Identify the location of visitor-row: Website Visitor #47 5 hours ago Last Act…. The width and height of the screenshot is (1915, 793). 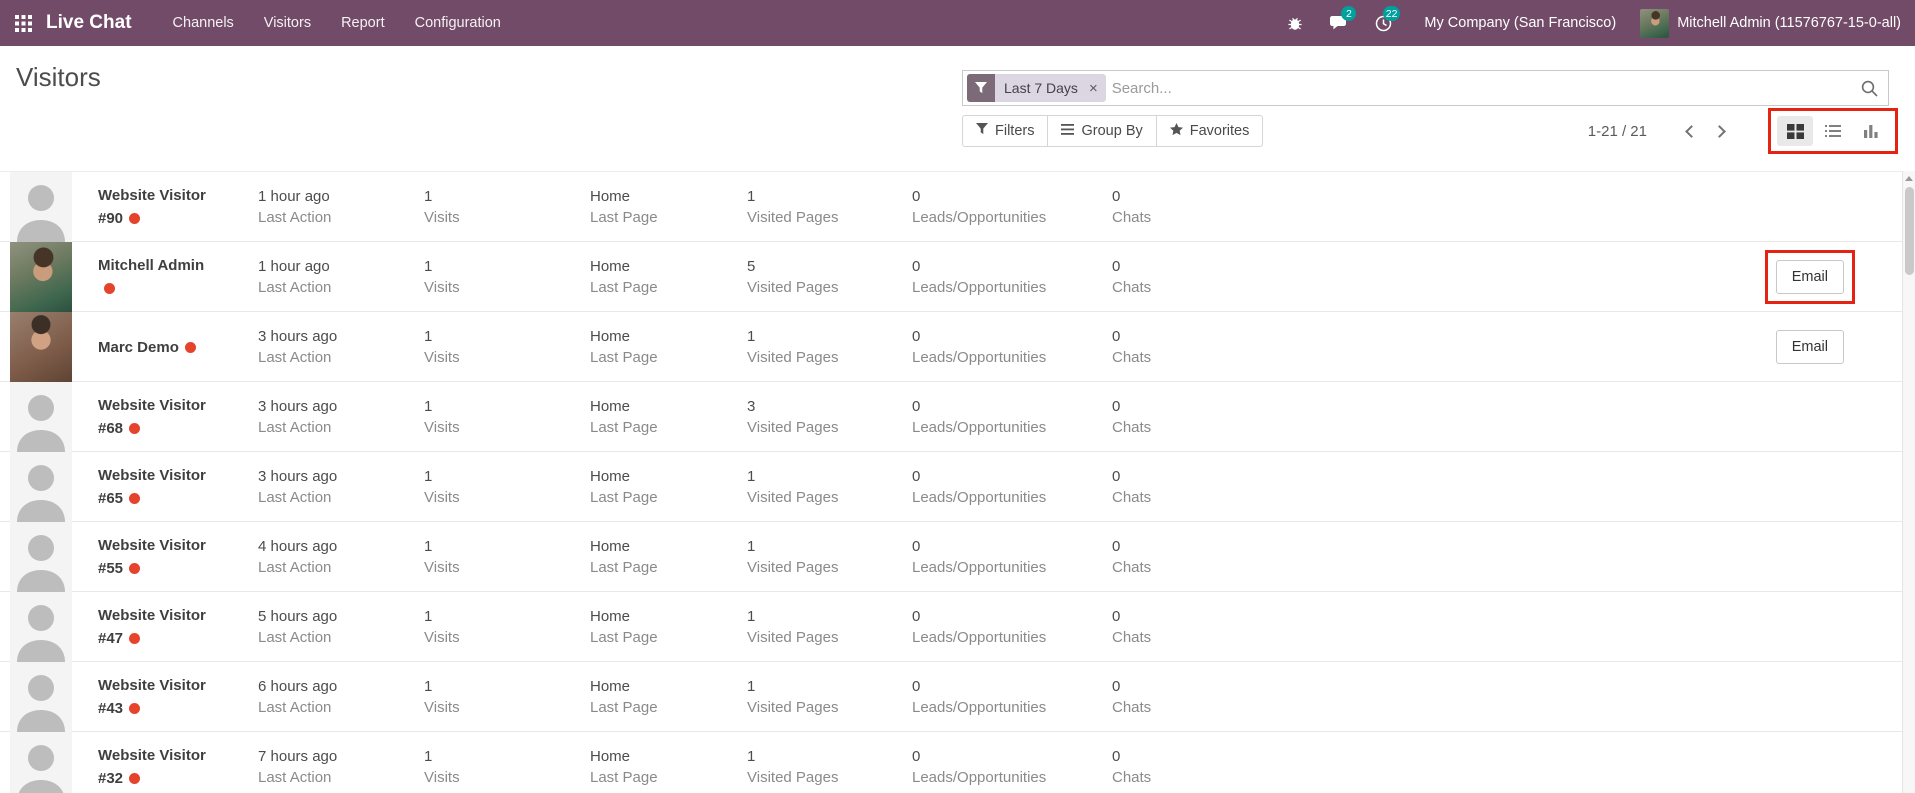
(951, 627).